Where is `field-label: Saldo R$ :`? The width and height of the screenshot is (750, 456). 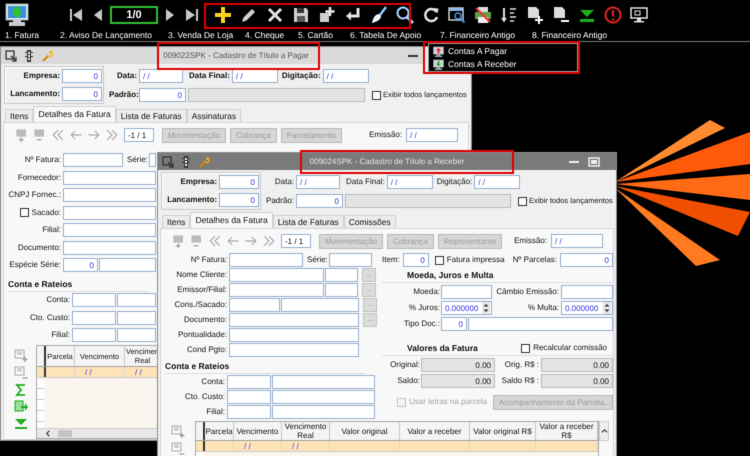
field-label: Saldo R$ : is located at coordinates (519, 381).